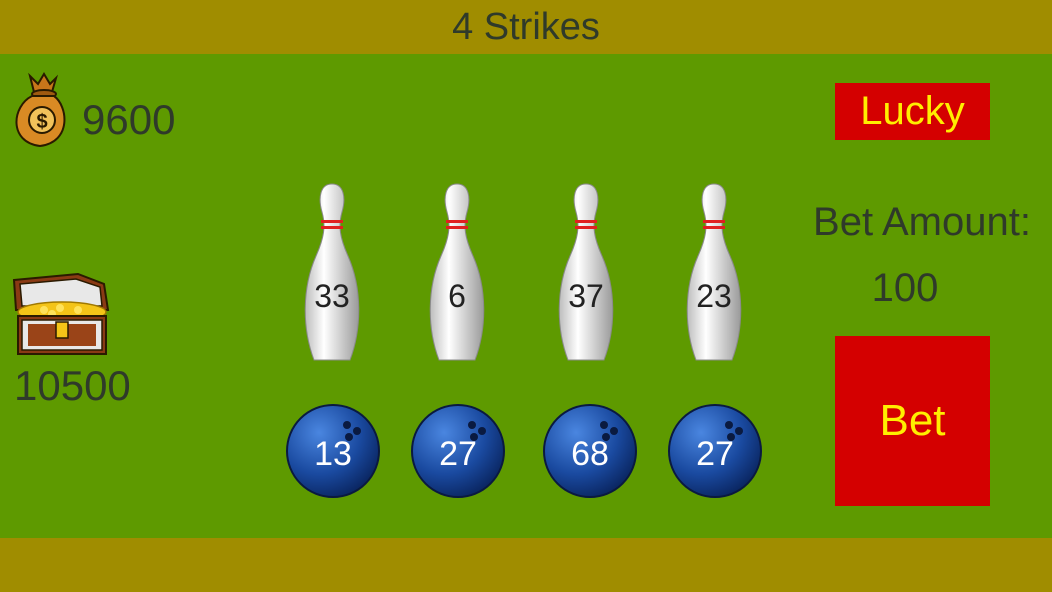 The height and width of the screenshot is (592, 1052). What do you see at coordinates (922, 222) in the screenshot?
I see `bet-amount-label: Bet Amount:` at bounding box center [922, 222].